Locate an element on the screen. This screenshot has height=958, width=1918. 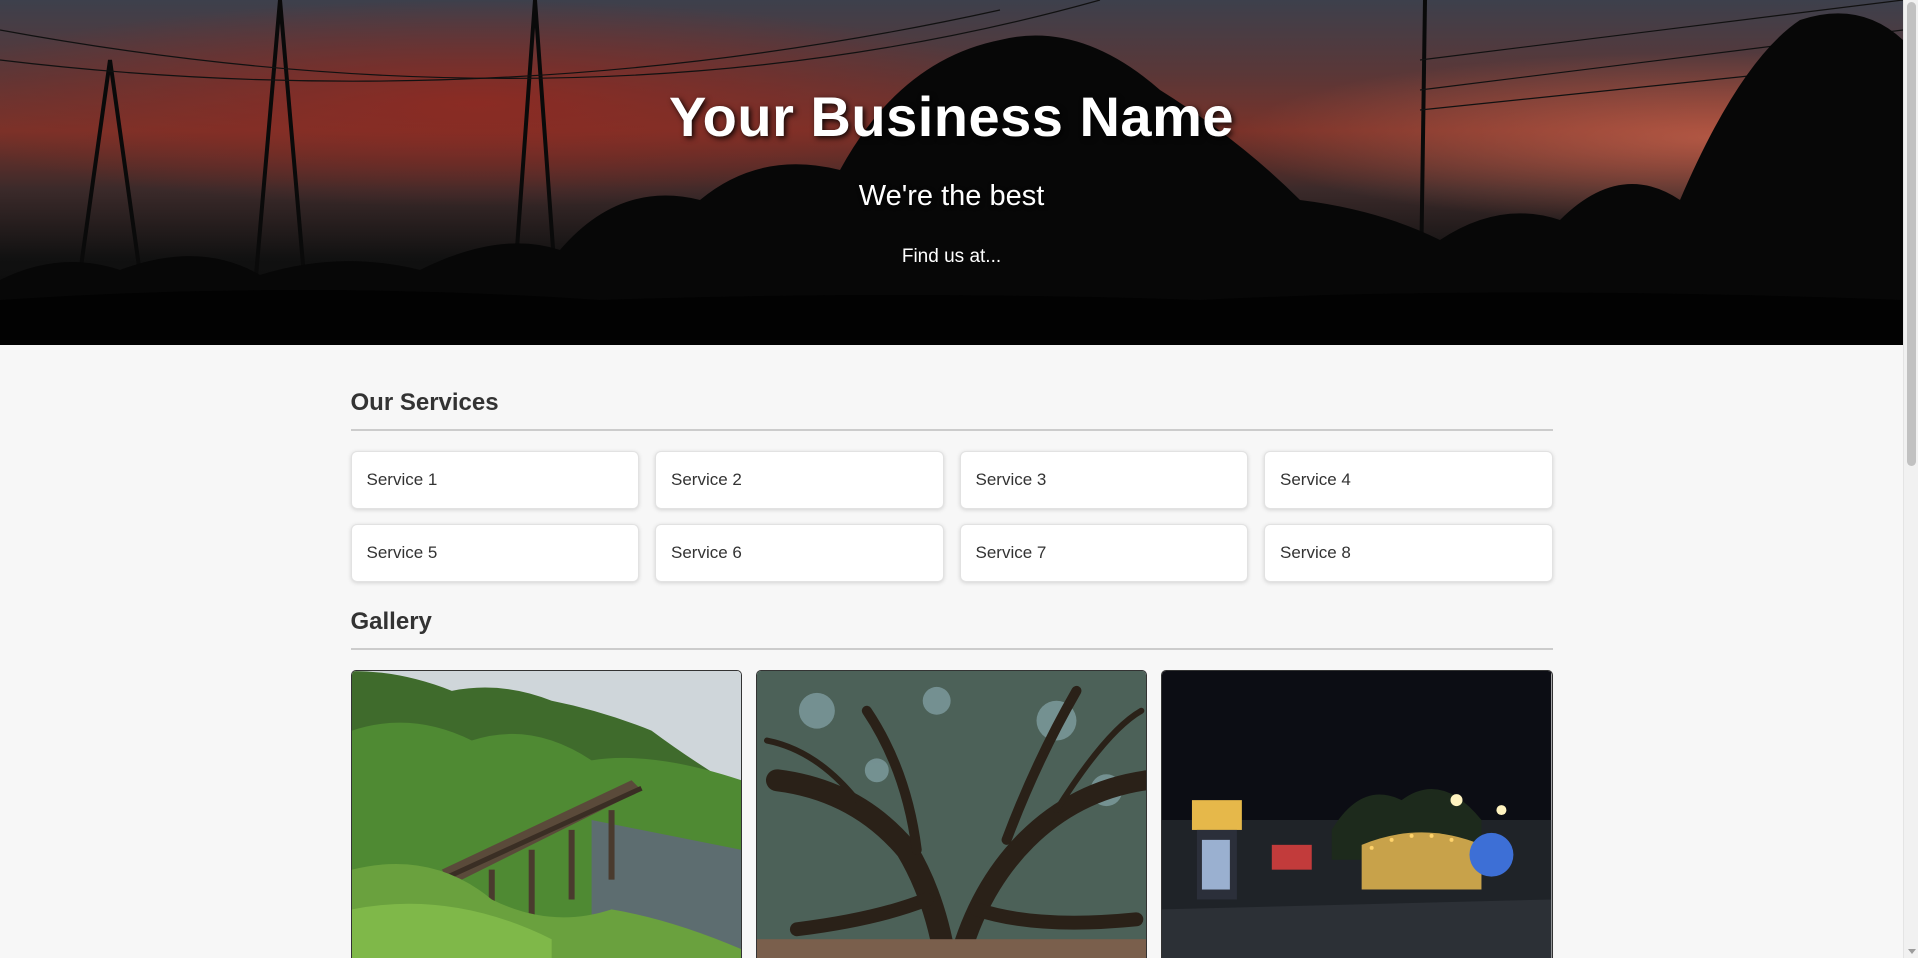
gallery-heading: Gallery is located at coordinates (951, 629).